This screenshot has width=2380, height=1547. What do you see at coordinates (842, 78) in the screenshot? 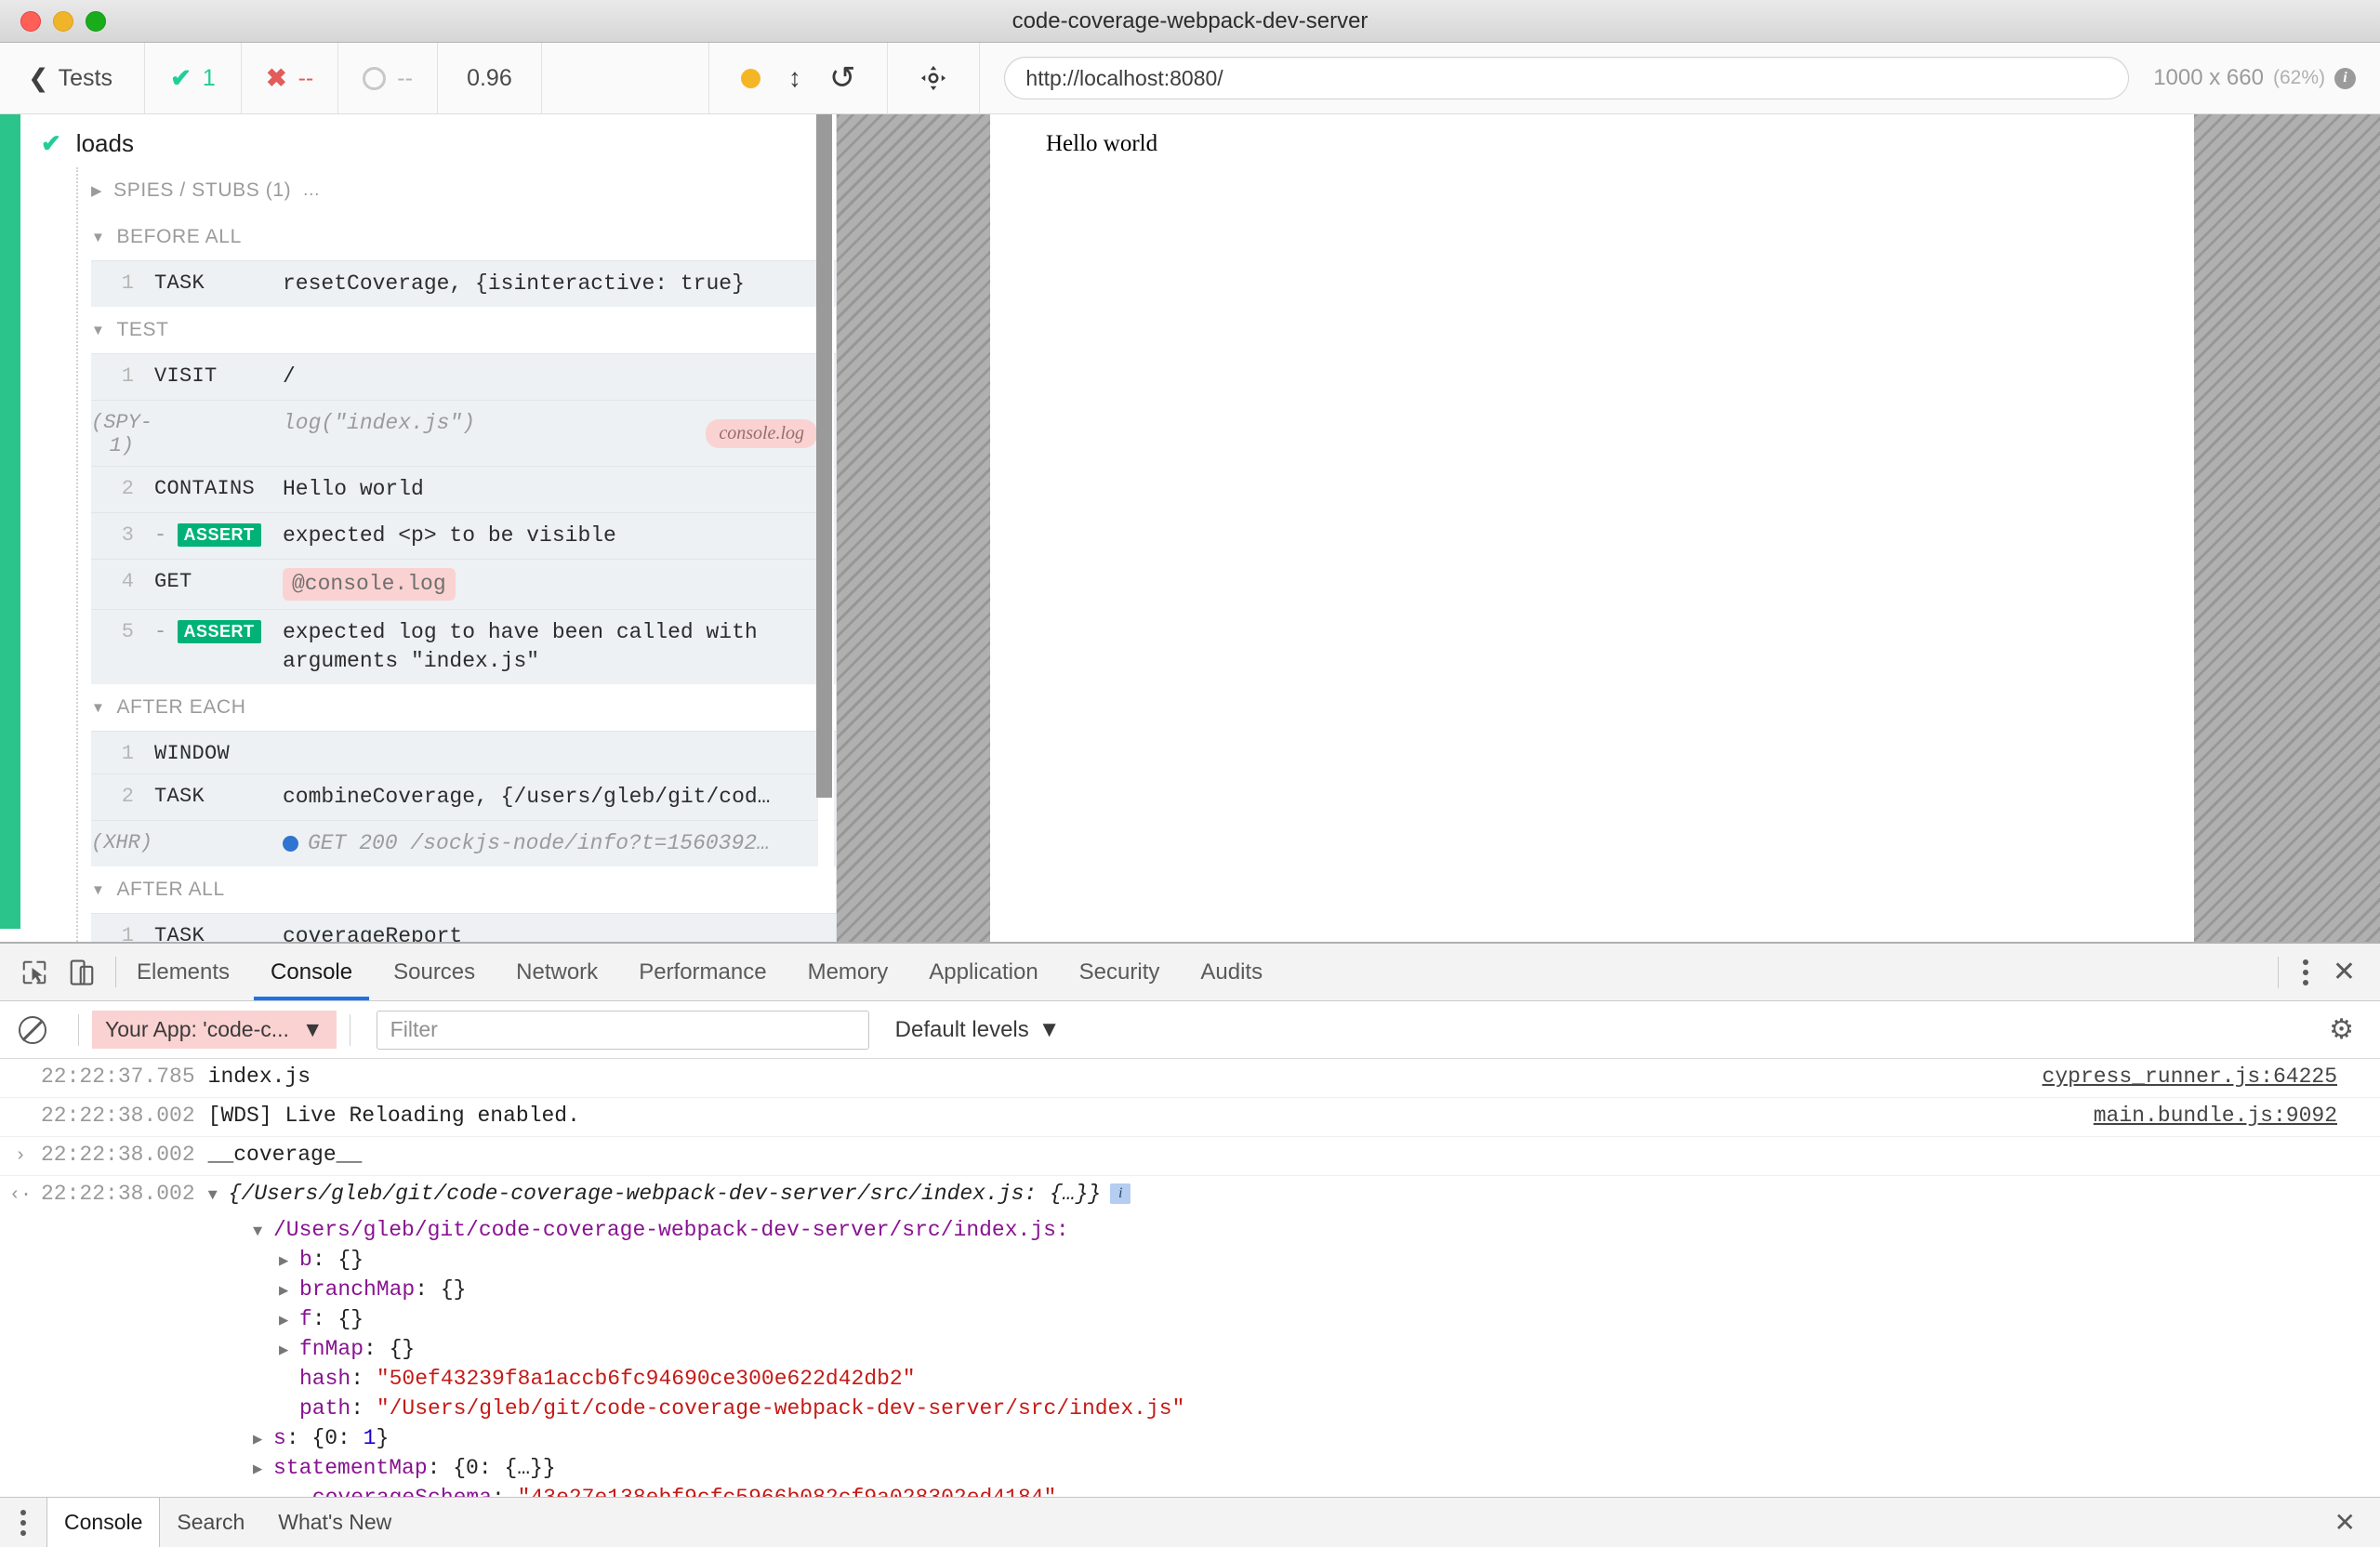
I see `reload-icon: ↻` at bounding box center [842, 78].